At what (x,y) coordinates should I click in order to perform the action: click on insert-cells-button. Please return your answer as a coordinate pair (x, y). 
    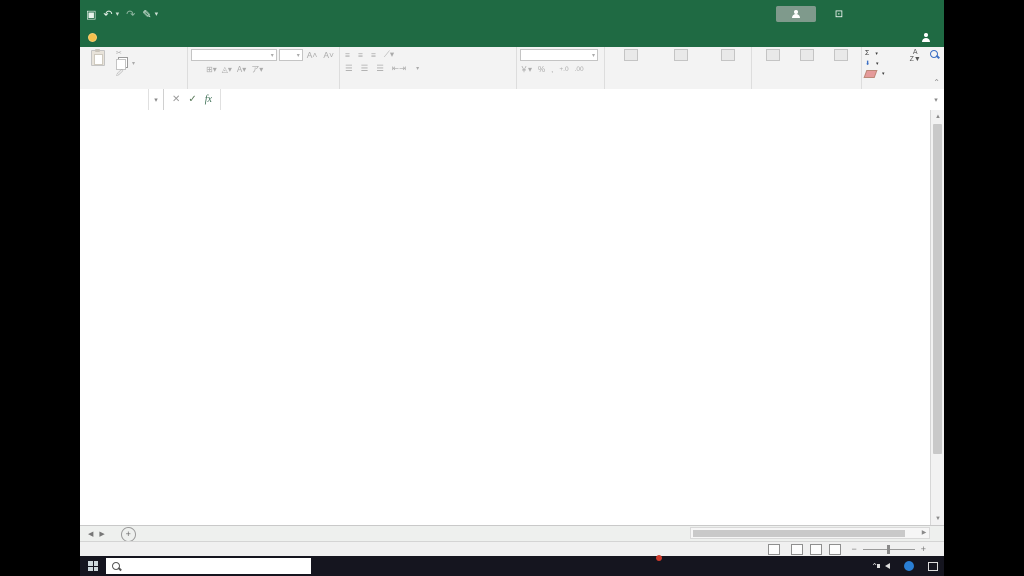
    Looking at the image, I should click on (773, 55).